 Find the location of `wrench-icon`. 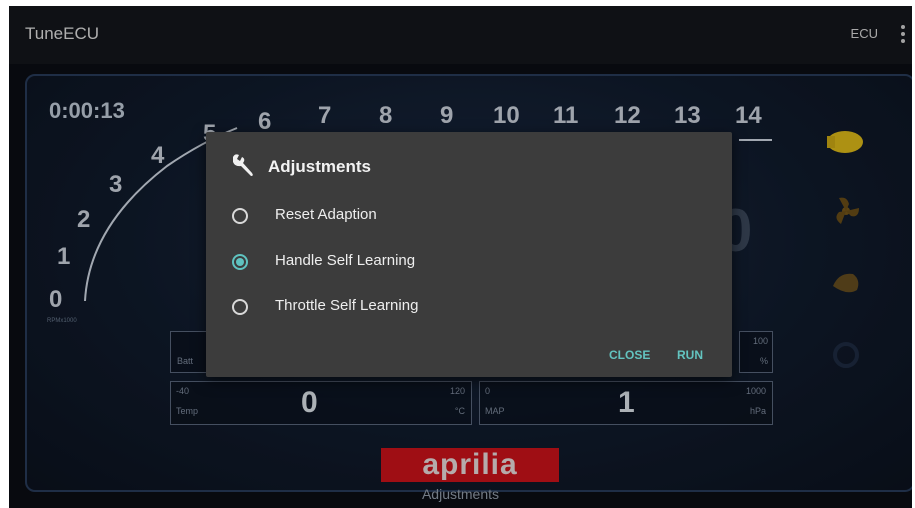

wrench-icon is located at coordinates (243, 165).